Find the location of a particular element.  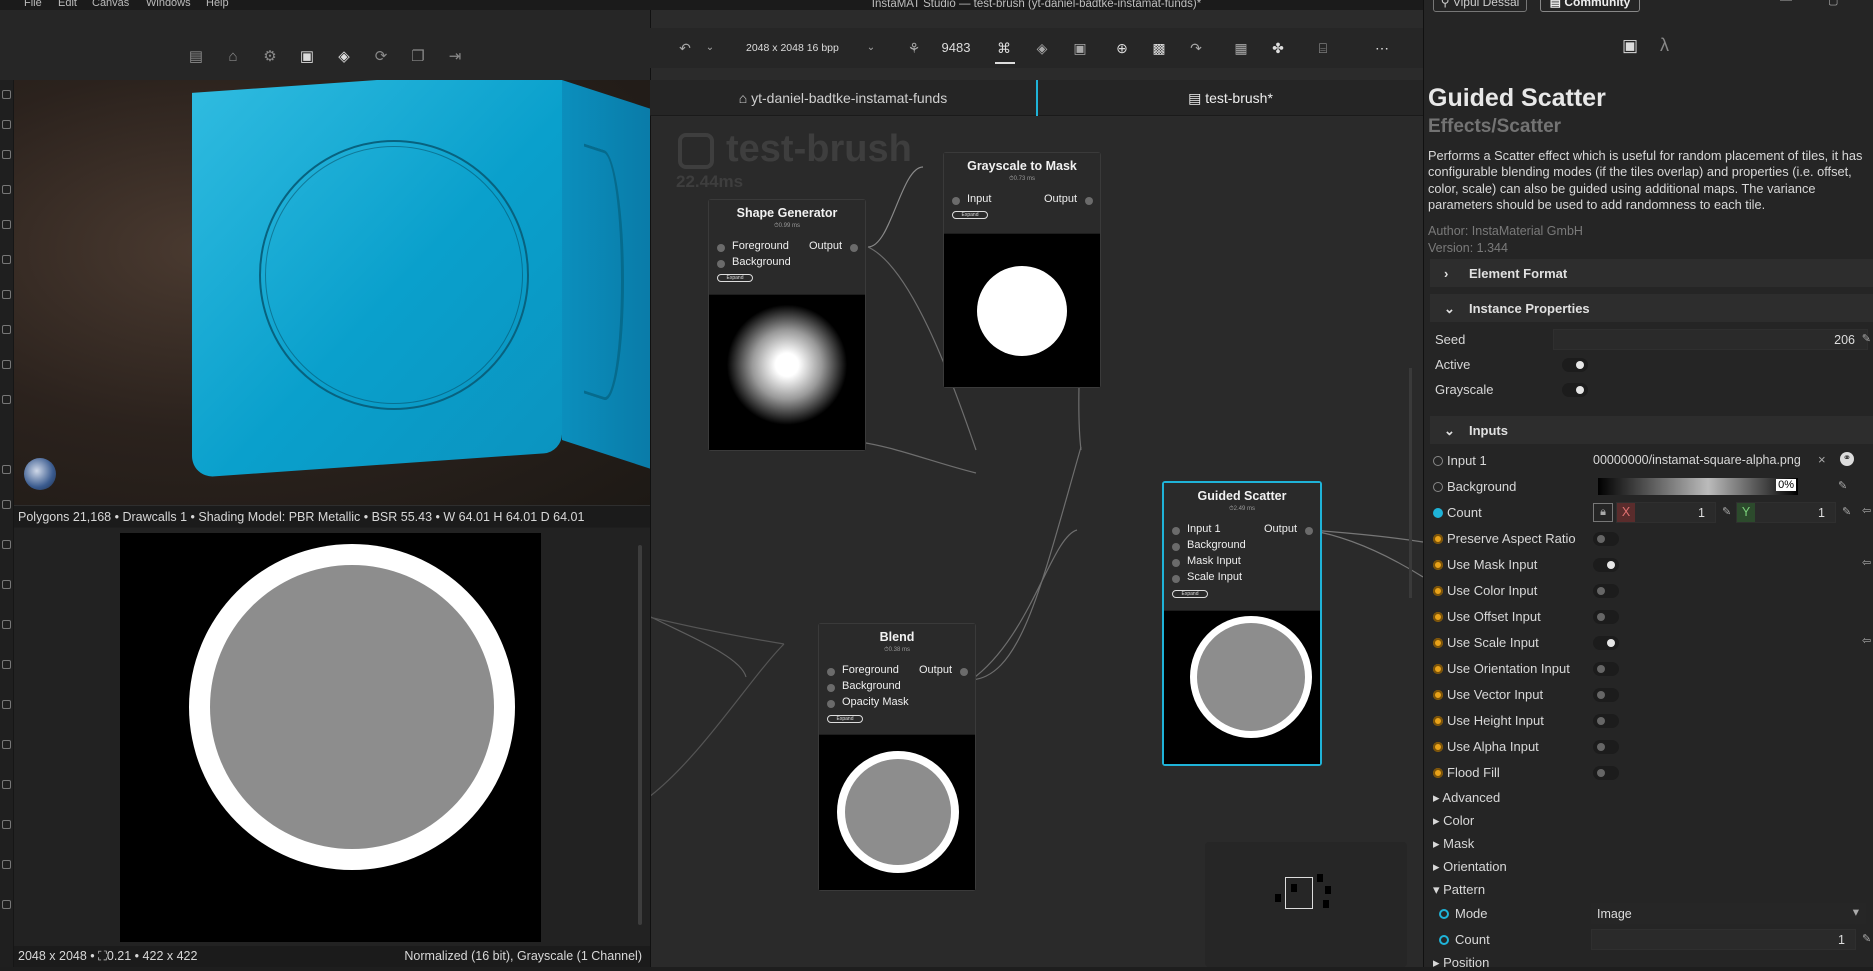

background-gradient-field: 0% is located at coordinates (1698, 486).